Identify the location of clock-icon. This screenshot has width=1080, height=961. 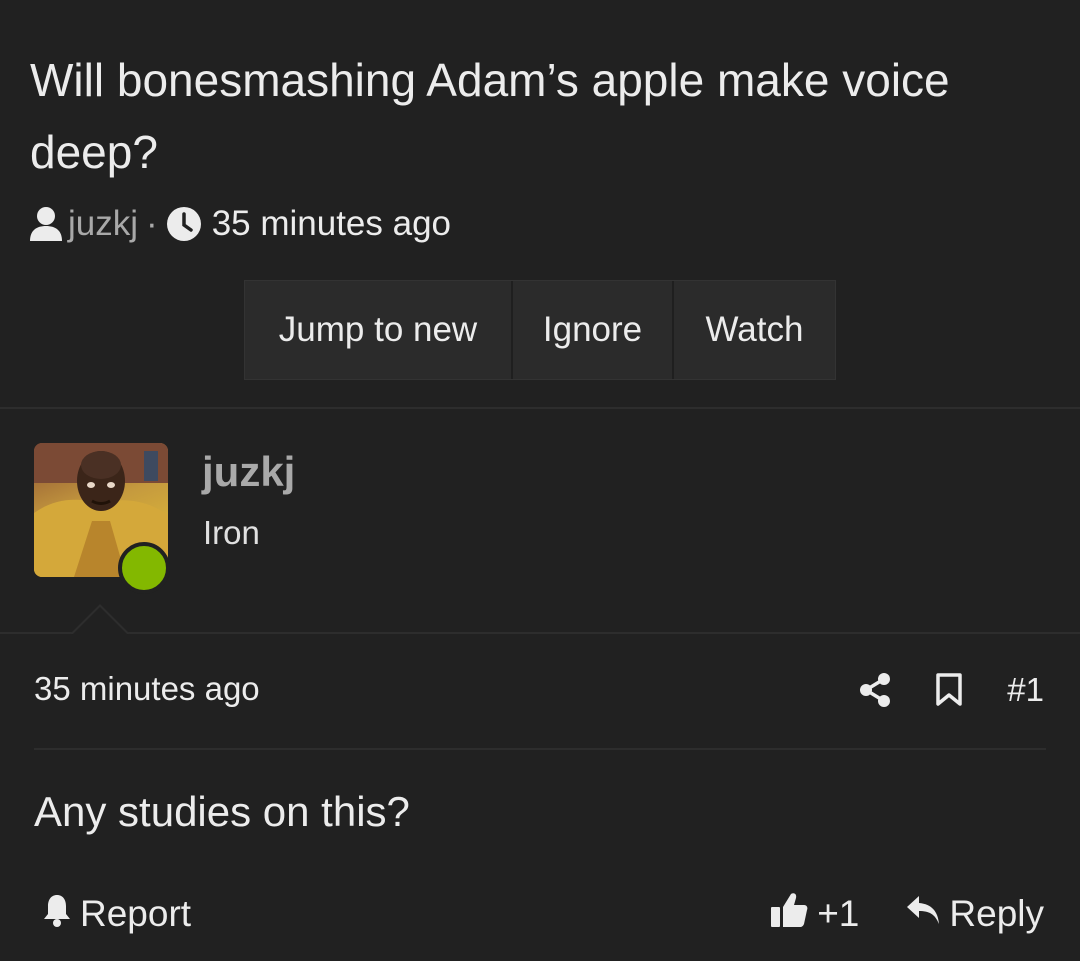
(184, 224).